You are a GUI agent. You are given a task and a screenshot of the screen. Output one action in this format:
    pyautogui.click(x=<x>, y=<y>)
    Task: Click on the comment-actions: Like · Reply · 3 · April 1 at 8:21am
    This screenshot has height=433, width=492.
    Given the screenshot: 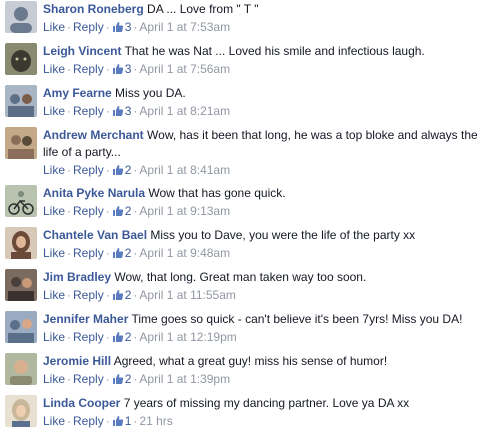 What is the action you would take?
    pyautogui.click(x=263, y=111)
    